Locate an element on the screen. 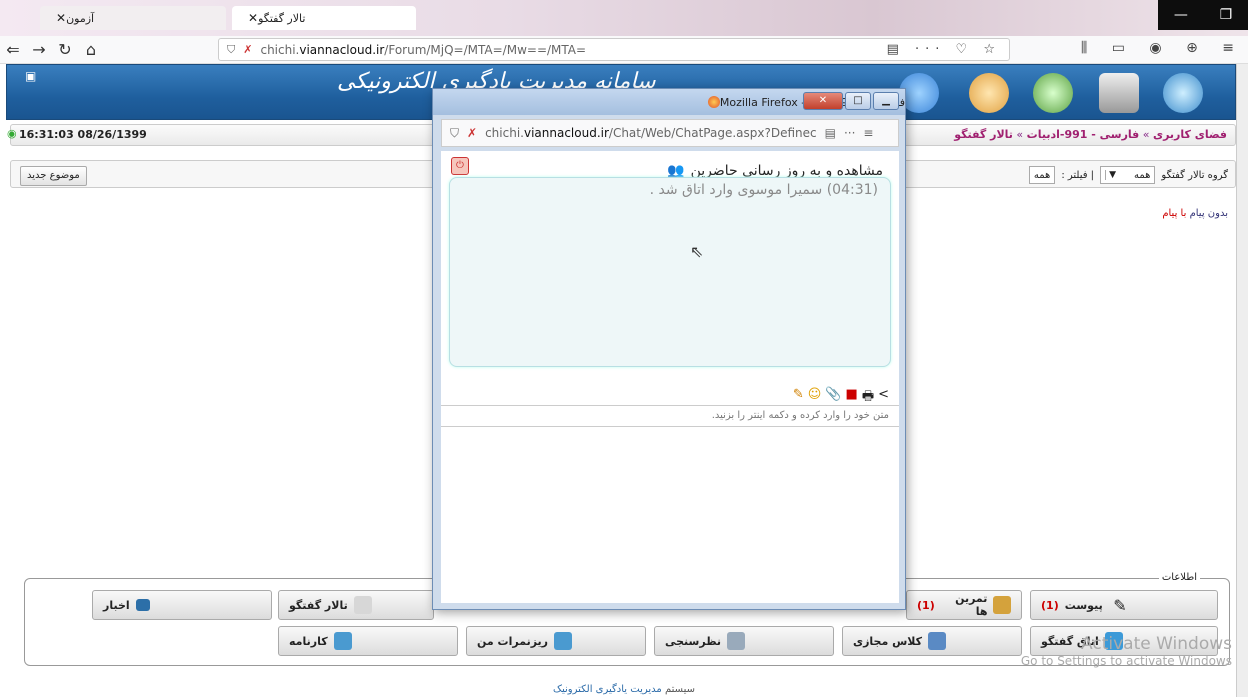  pencil-icon is located at coordinates (1002, 605).